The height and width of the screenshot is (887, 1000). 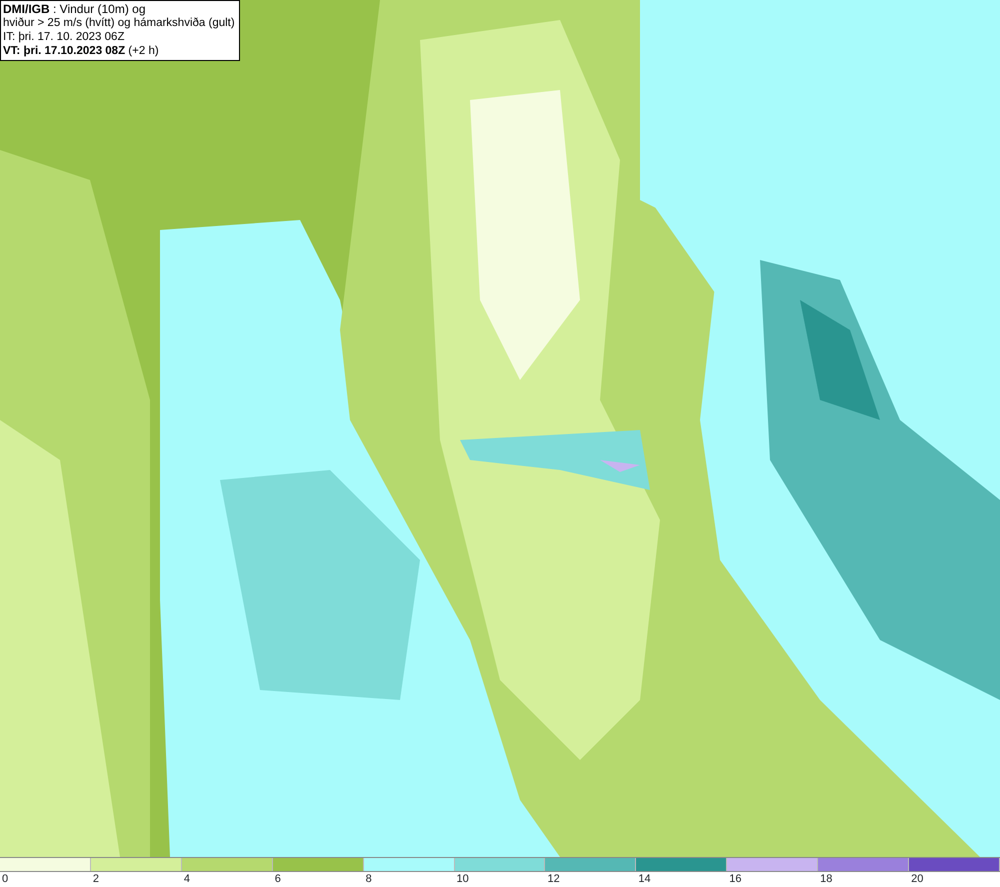 I want to click on legend-label: 16, so click(x=735, y=879).